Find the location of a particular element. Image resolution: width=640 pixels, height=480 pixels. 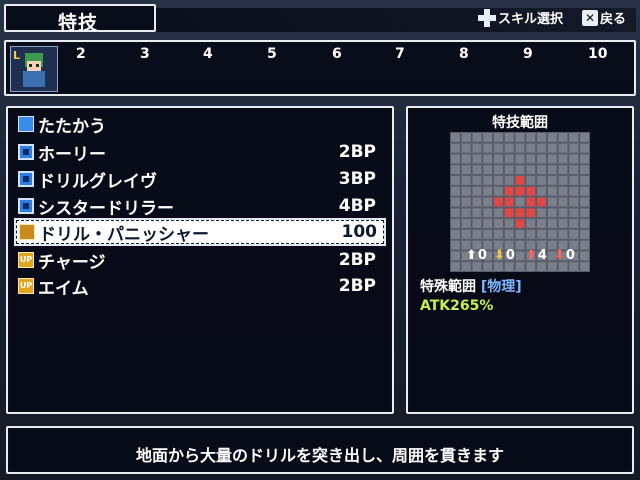

stat-up: ⬆ 0 is located at coordinates (476, 255).